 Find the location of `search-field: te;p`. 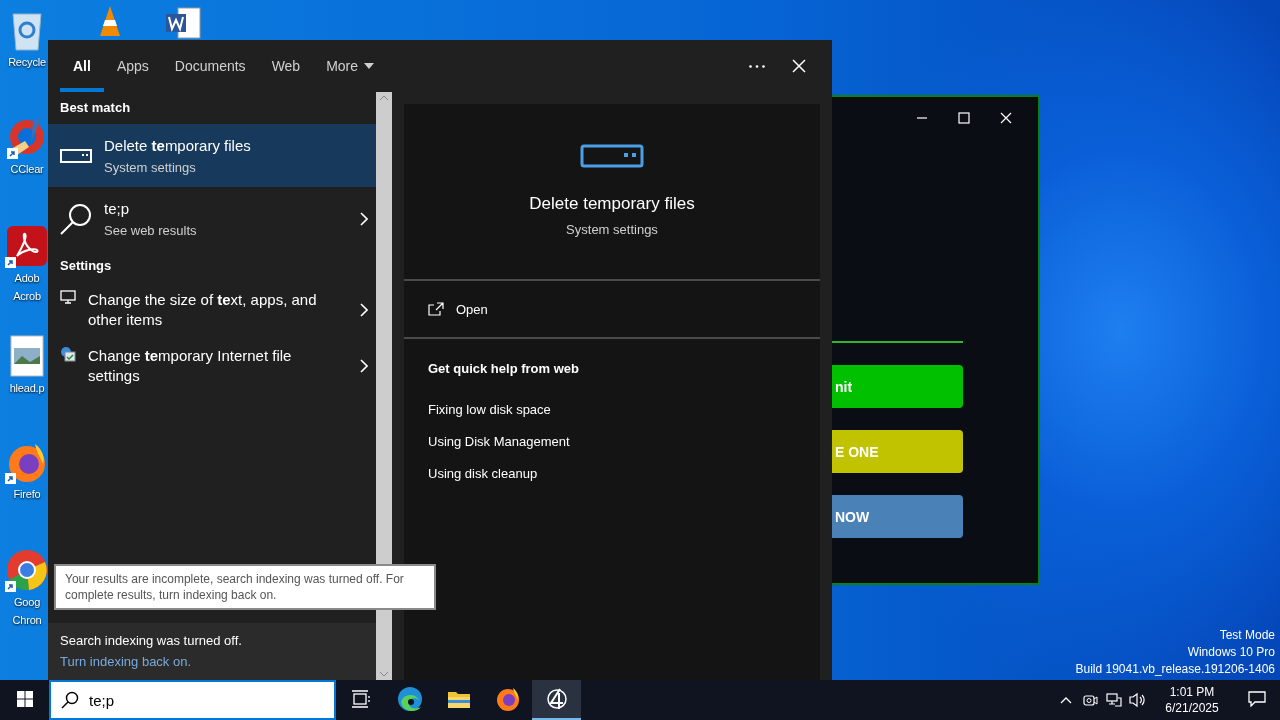

search-field: te;p is located at coordinates (189, 700).